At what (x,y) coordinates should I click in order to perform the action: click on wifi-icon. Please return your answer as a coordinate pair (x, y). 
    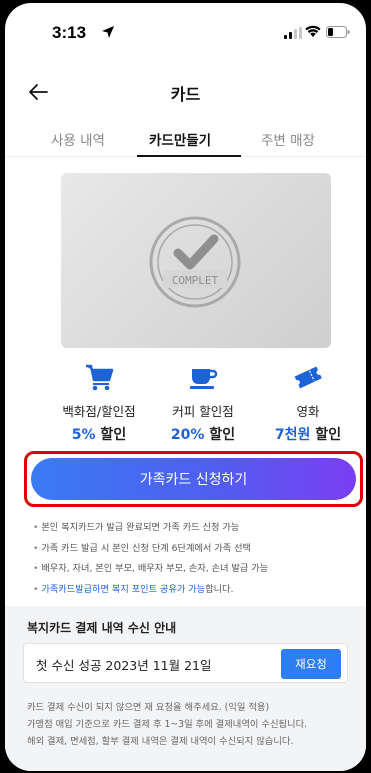
    Looking at the image, I should click on (313, 31).